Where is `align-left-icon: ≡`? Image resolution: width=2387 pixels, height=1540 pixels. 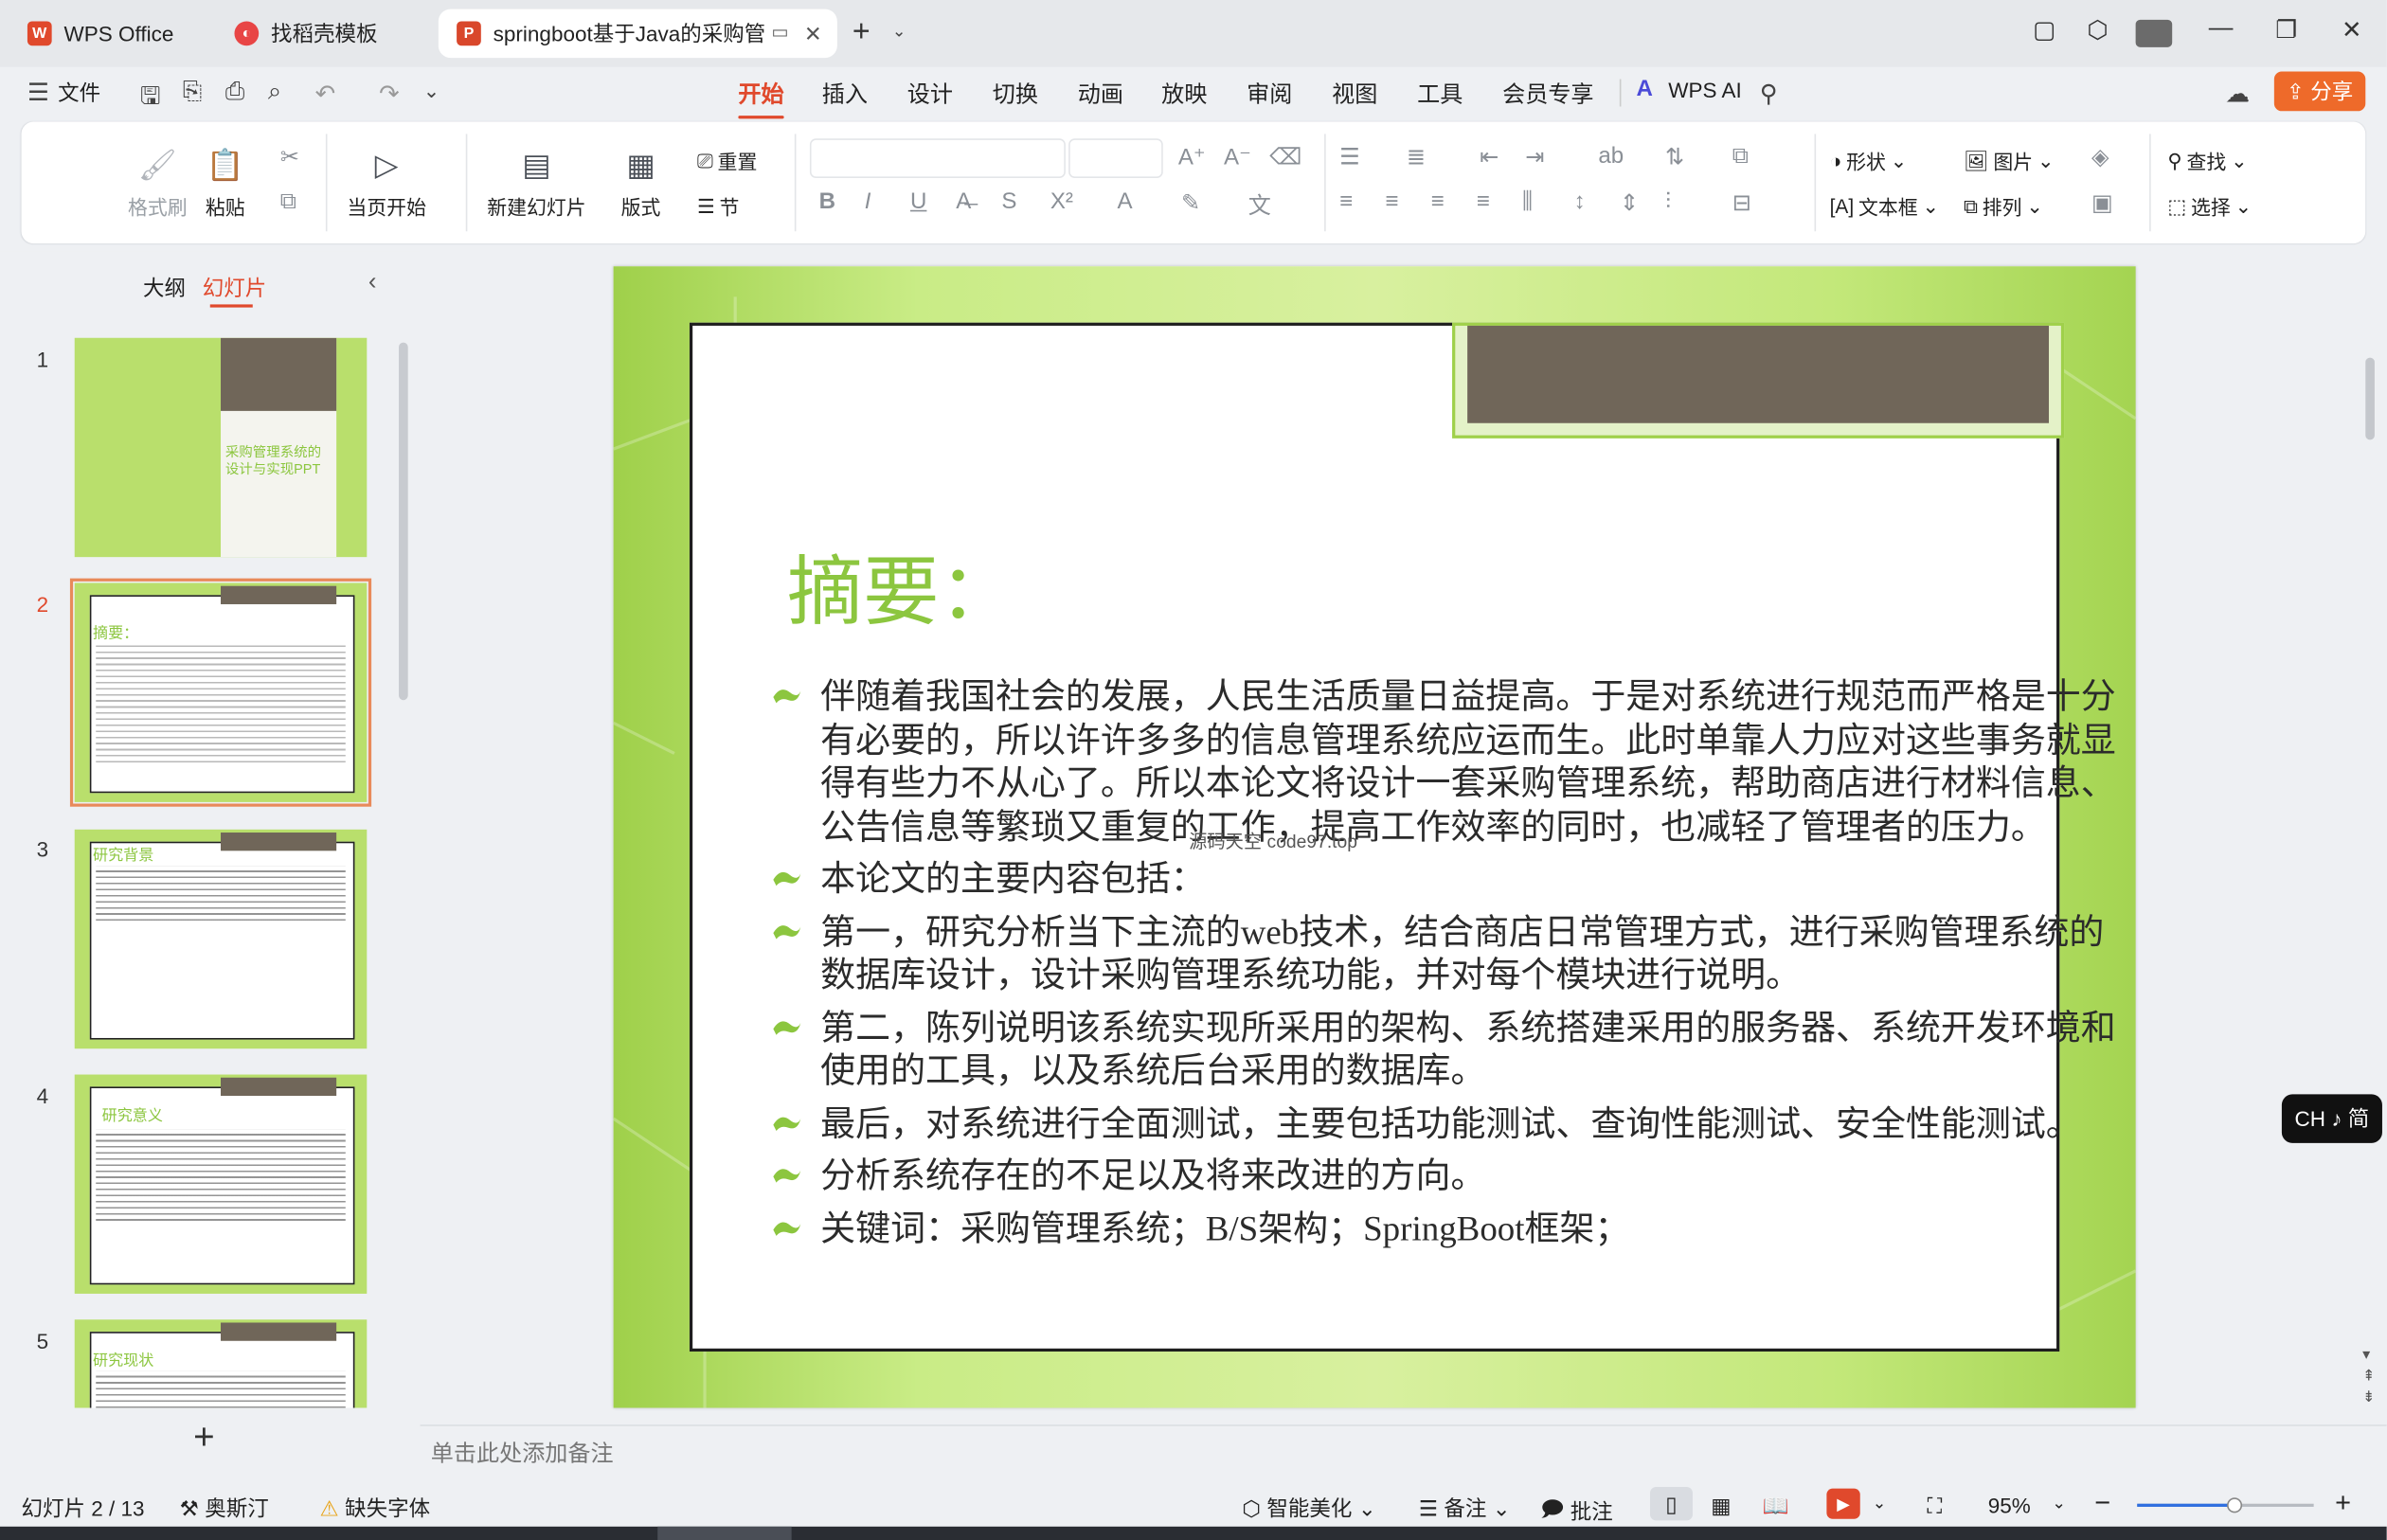
align-left-icon: ≡ is located at coordinates (1346, 201).